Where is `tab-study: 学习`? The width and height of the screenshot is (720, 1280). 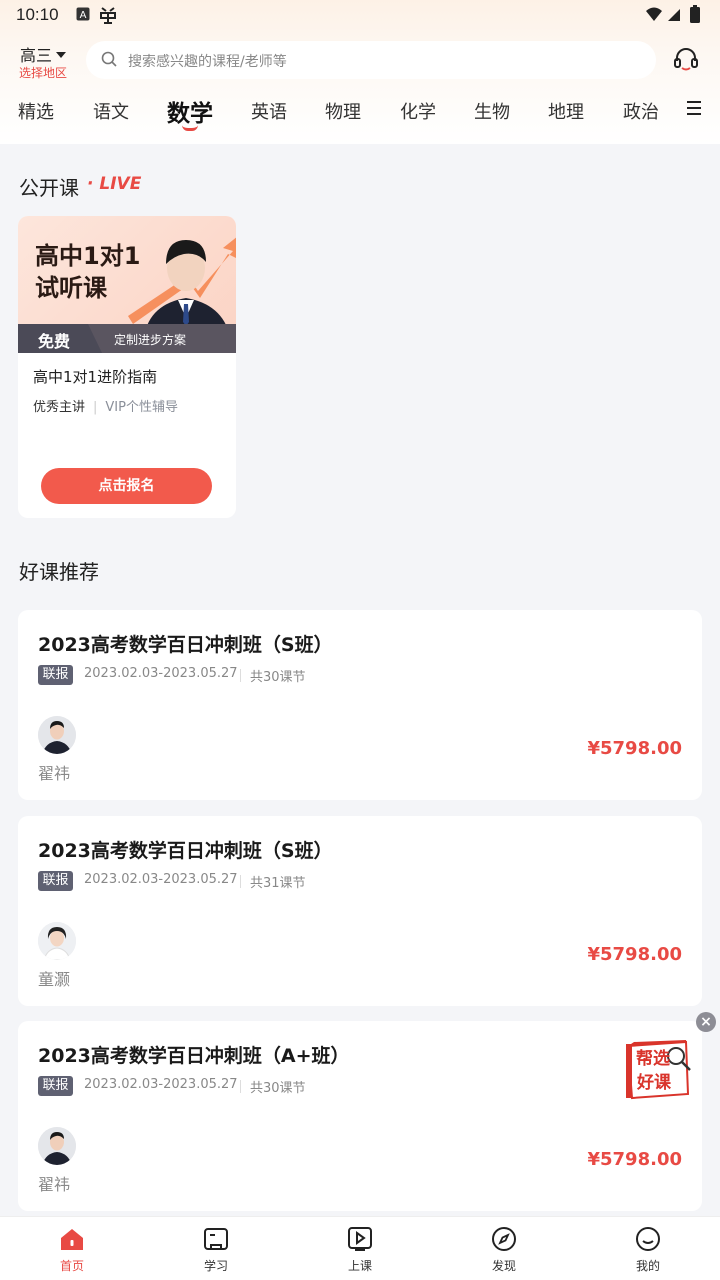
tab-study: 学习 is located at coordinates (216, 1248).